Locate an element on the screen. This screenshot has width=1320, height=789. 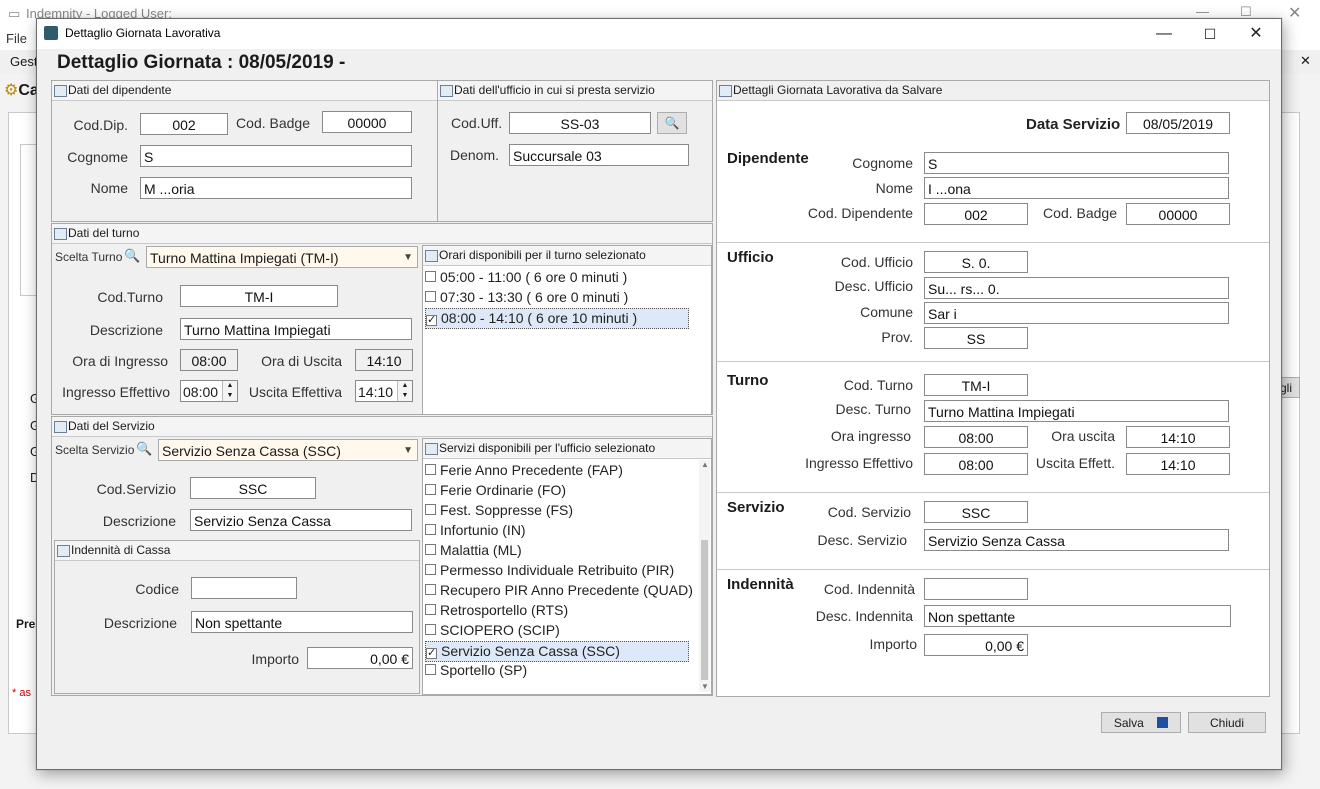
ora-ingresso-field: 08:00 is located at coordinates (209, 360).